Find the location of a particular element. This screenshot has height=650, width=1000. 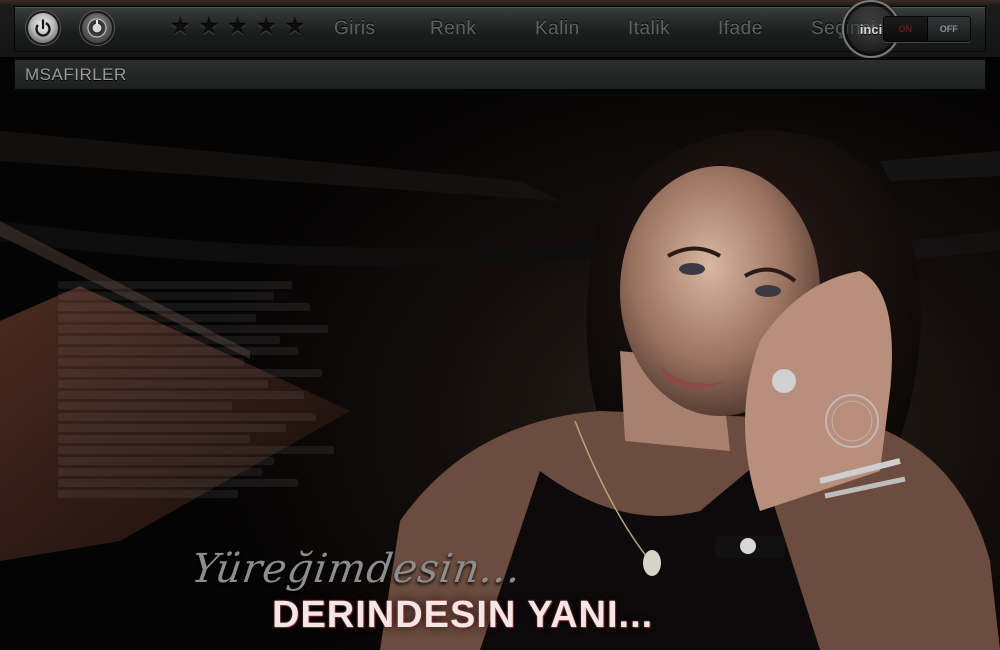

badge-label: inci is located at coordinates (871, 29).